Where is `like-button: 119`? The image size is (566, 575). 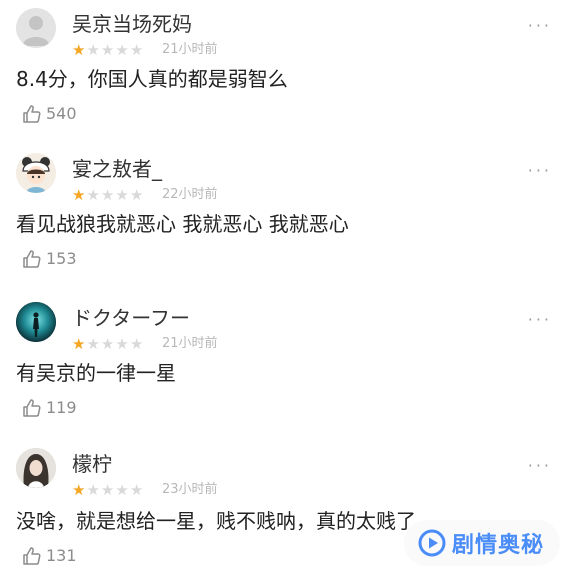 like-button: 119 is located at coordinates (49, 408).